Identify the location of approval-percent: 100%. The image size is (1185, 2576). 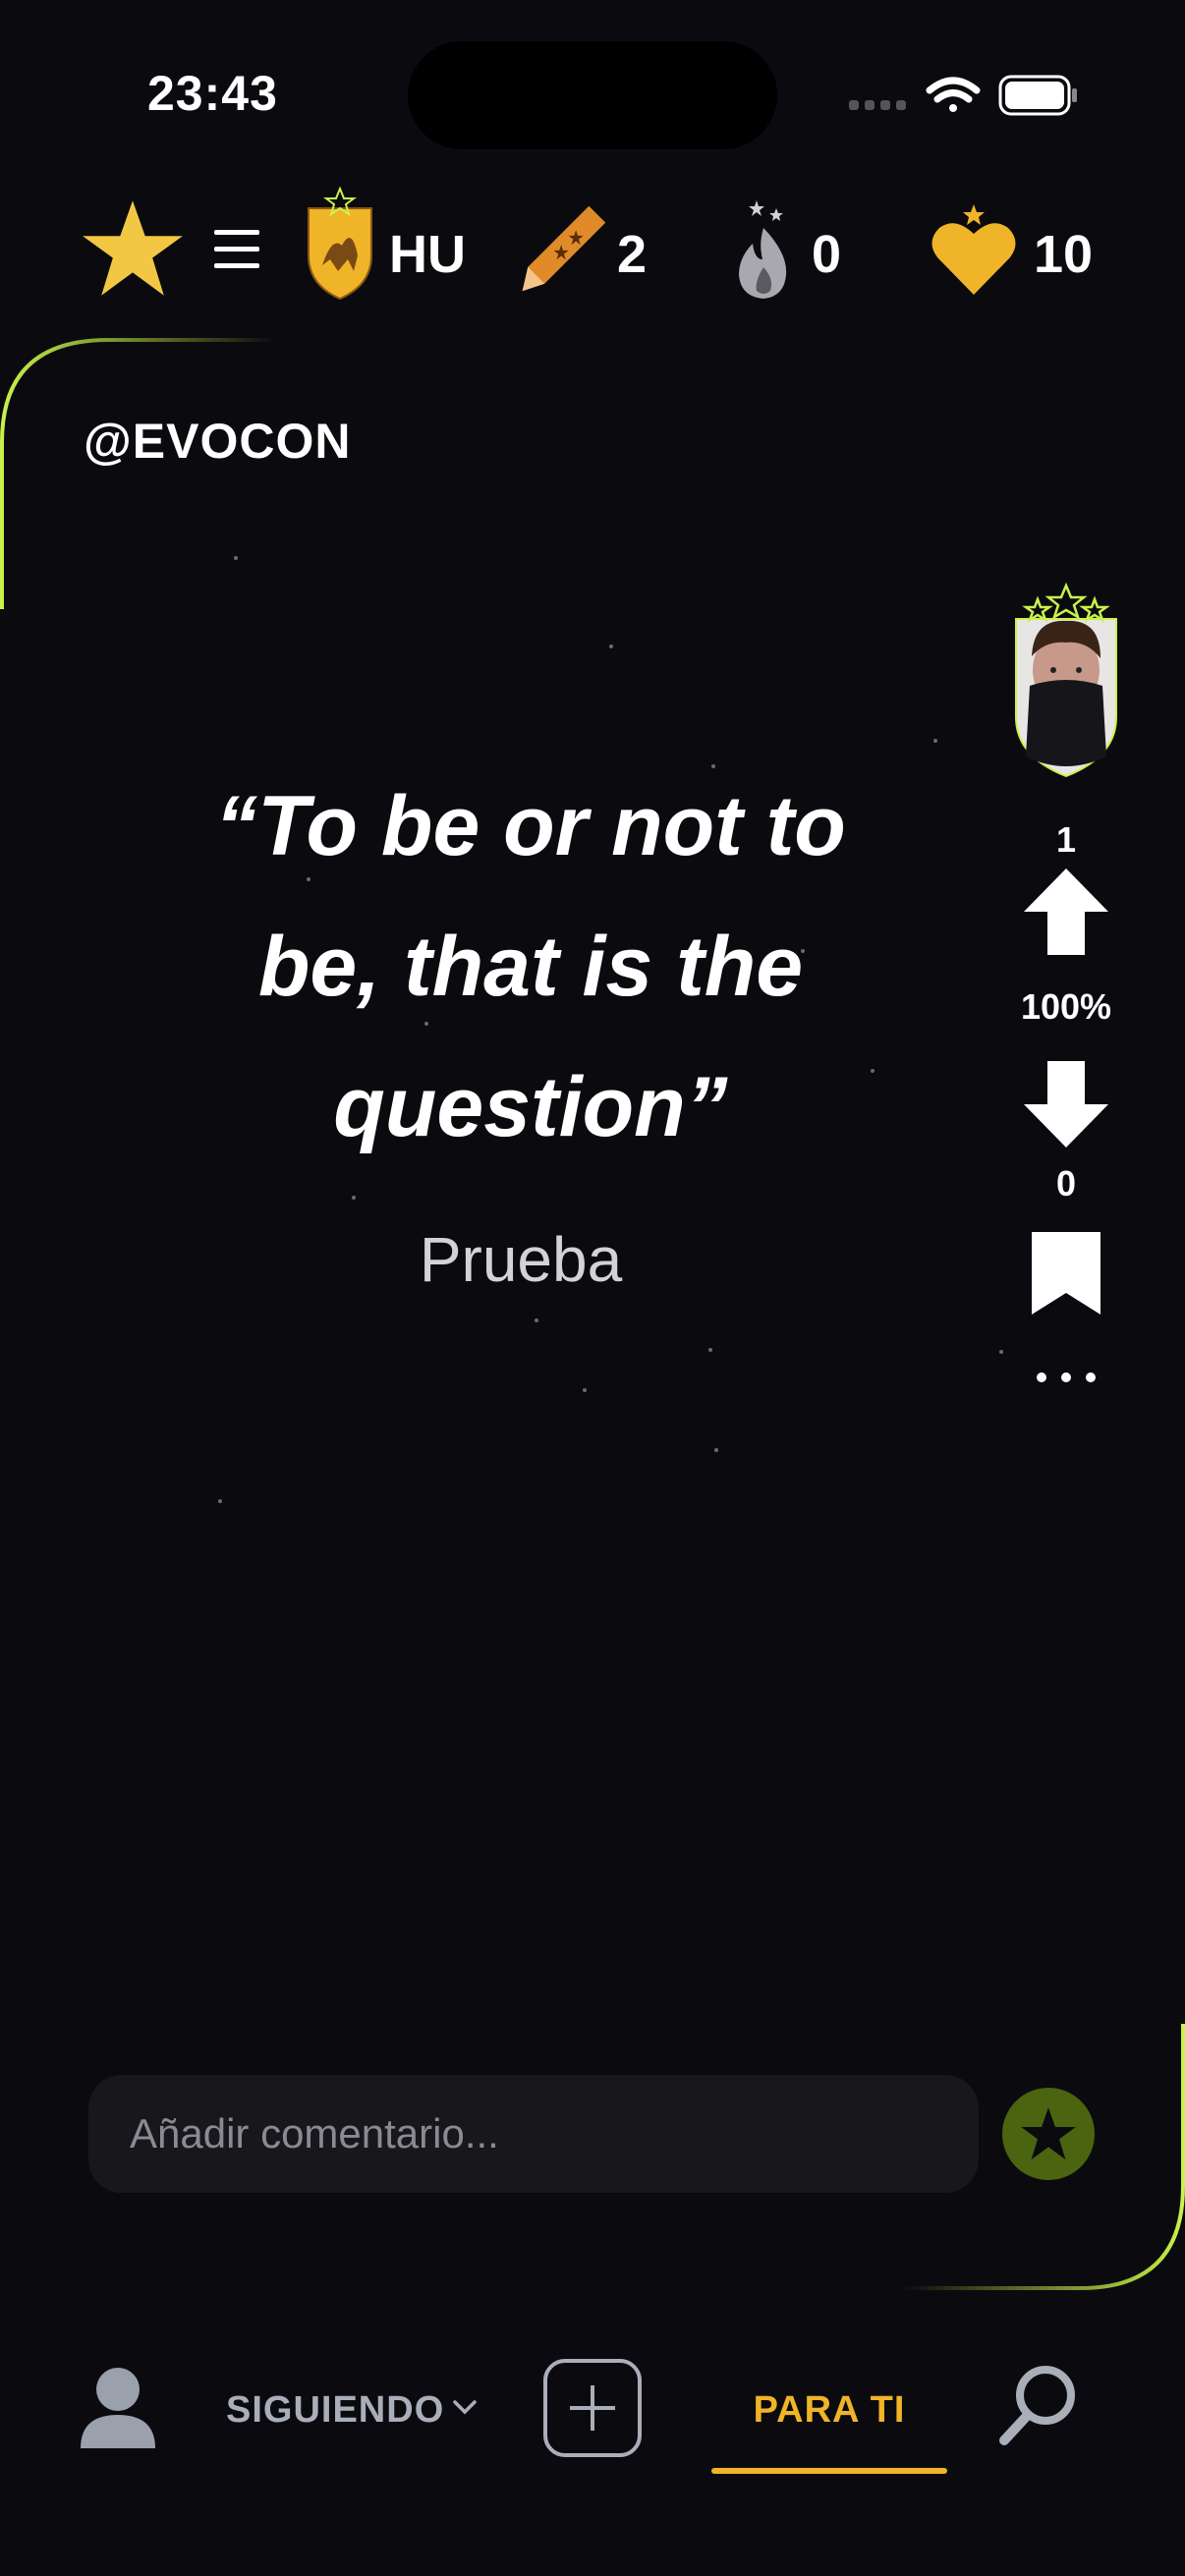
(1066, 1006).